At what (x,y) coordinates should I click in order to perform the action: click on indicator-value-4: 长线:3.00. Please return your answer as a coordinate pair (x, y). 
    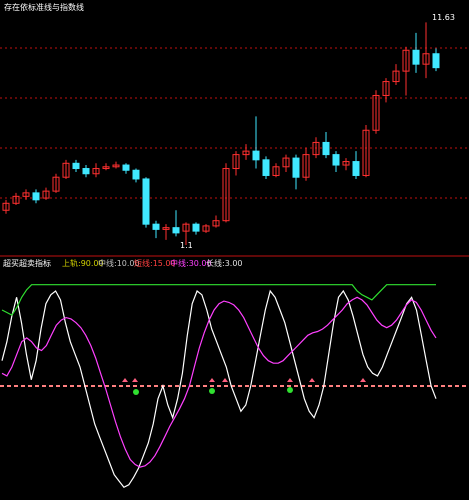
    Looking at the image, I should click on (224, 263).